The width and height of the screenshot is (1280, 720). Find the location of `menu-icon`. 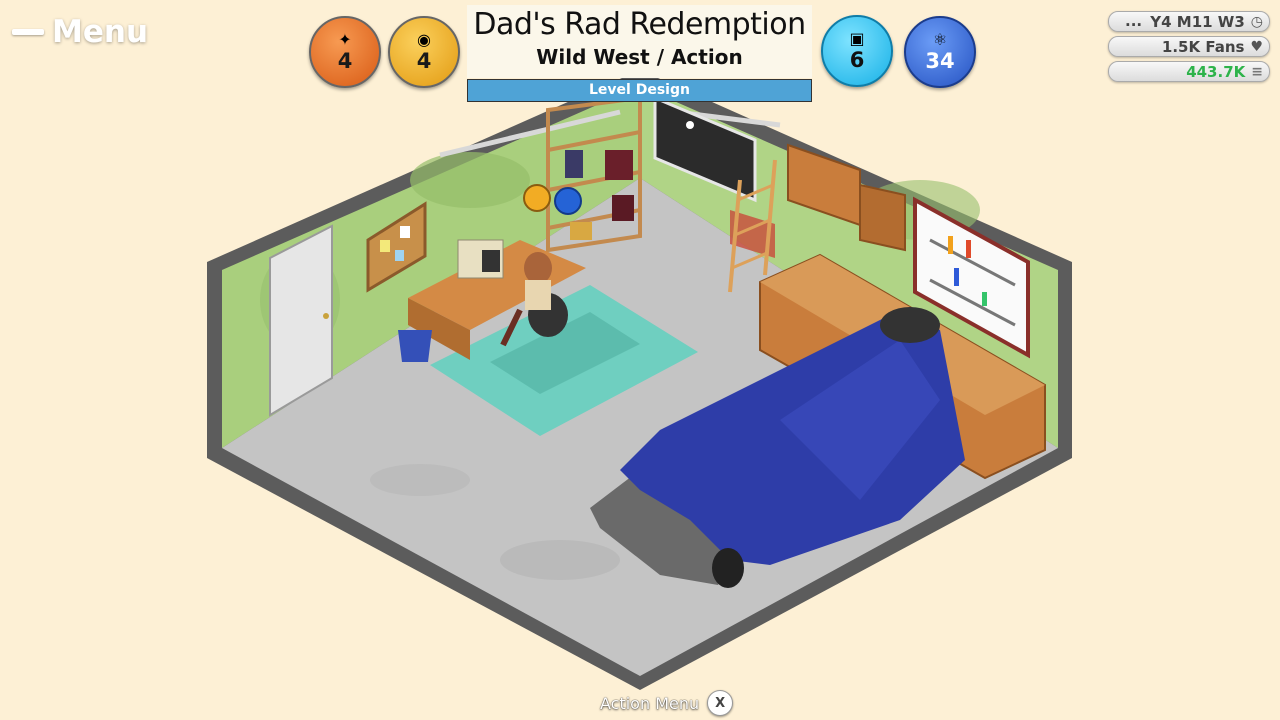

menu-icon is located at coordinates (28, 32).